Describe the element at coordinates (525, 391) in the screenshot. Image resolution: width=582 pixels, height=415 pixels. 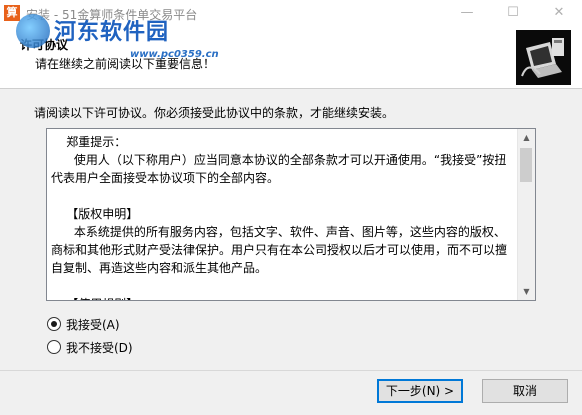
I see `cancel-button: 取消` at that location.